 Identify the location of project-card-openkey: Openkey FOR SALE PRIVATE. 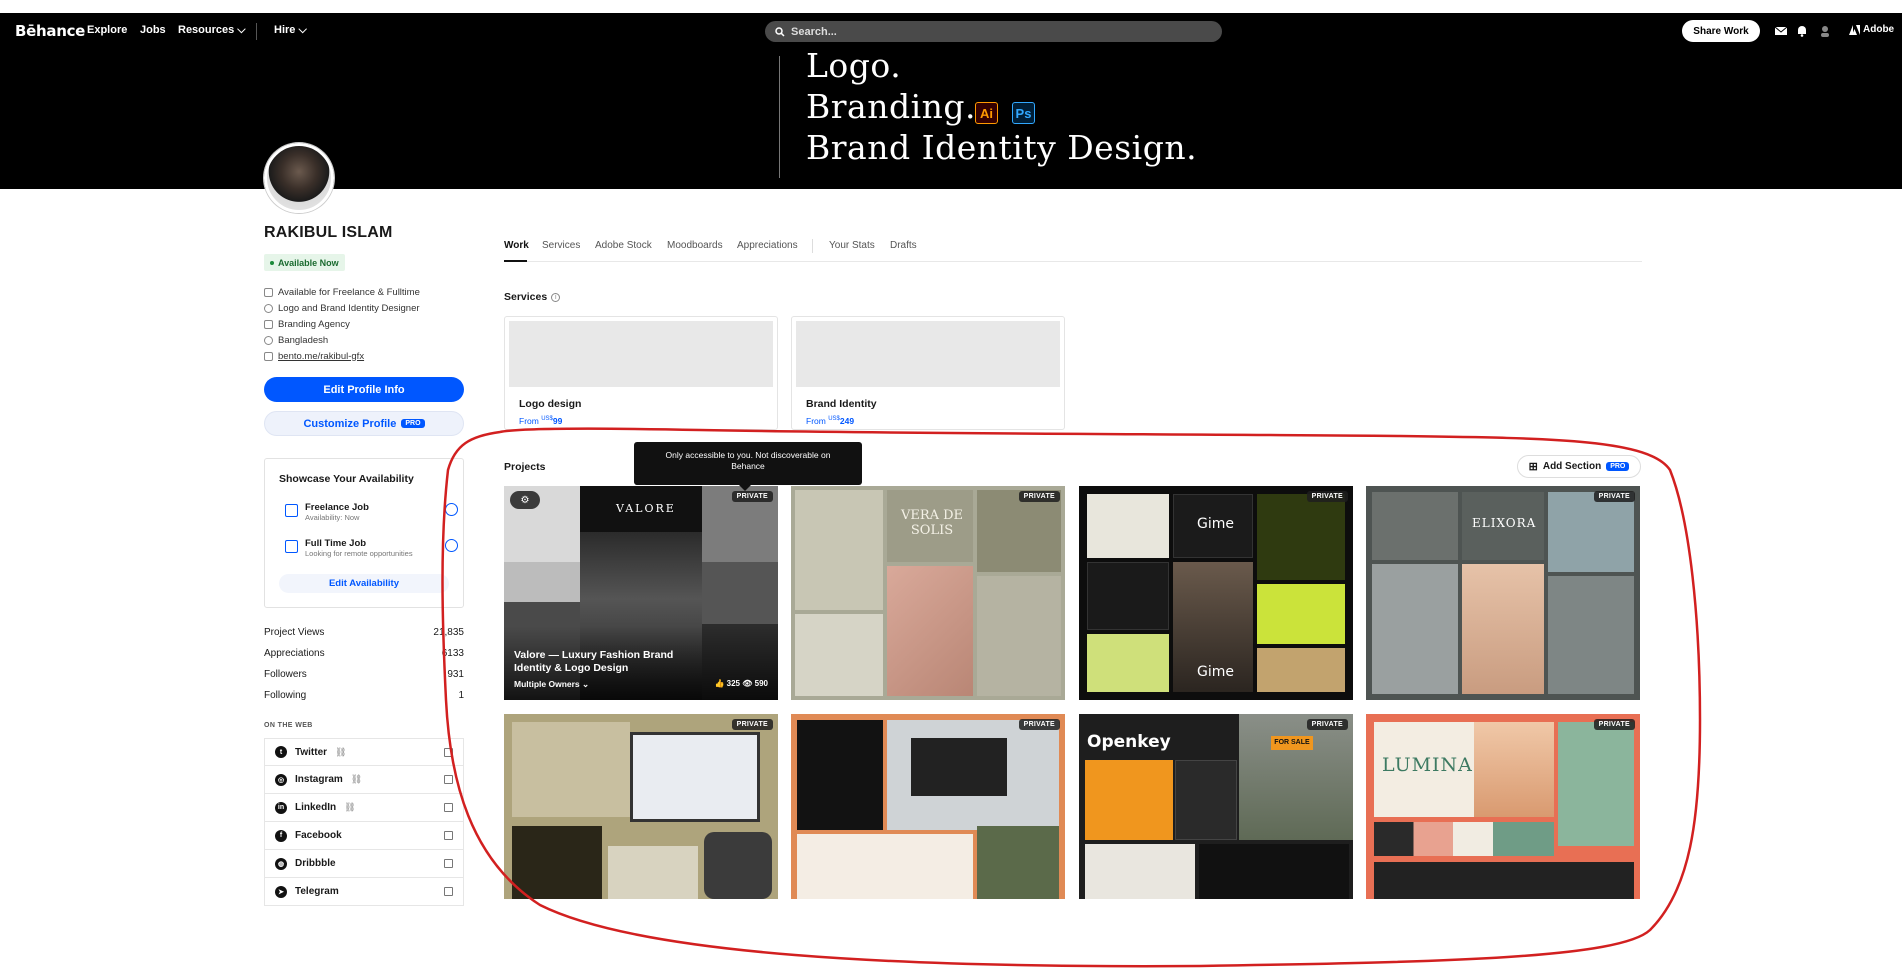
(1216, 806).